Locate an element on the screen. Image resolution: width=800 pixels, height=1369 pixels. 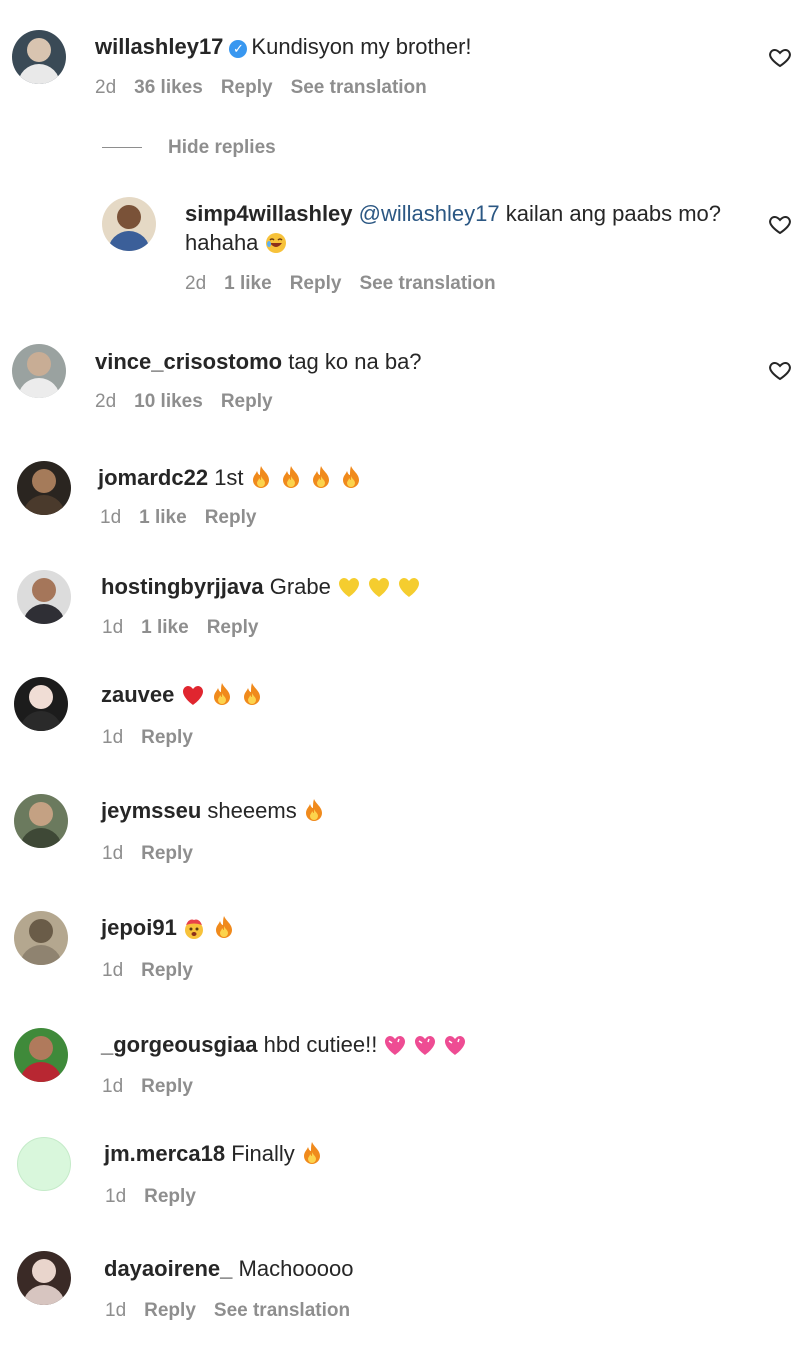
comment-username: dayaoirene_ is located at coordinates (168, 1268).